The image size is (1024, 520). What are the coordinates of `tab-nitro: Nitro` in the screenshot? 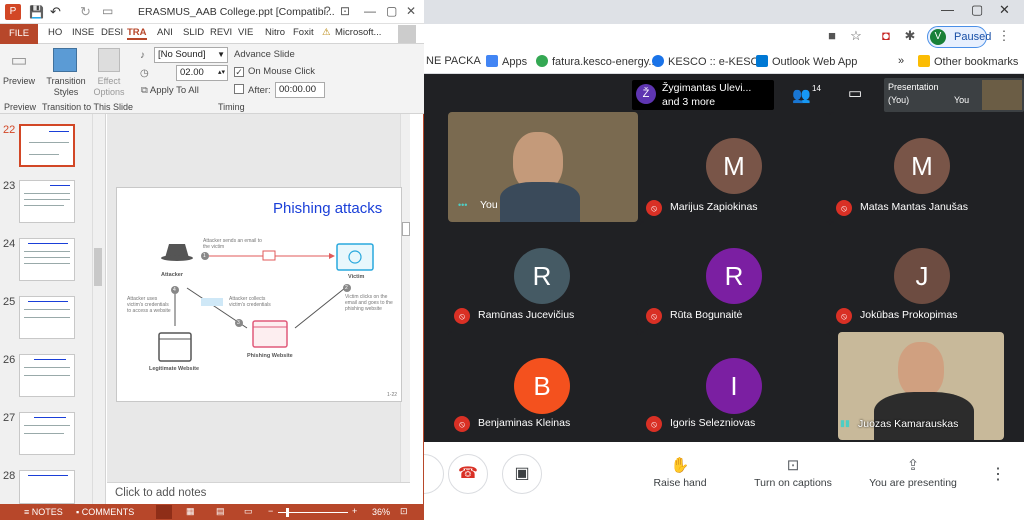 It's located at (275, 32).